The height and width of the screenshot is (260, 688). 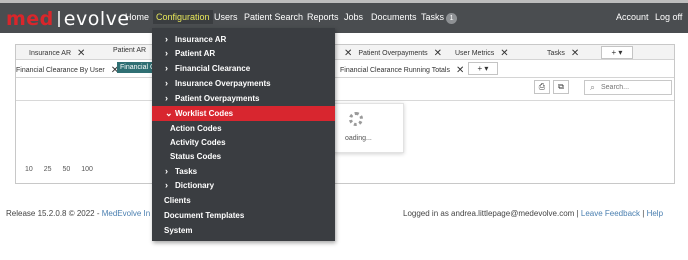 I want to click on menu-label: Financial Clearance, so click(x=213, y=68).